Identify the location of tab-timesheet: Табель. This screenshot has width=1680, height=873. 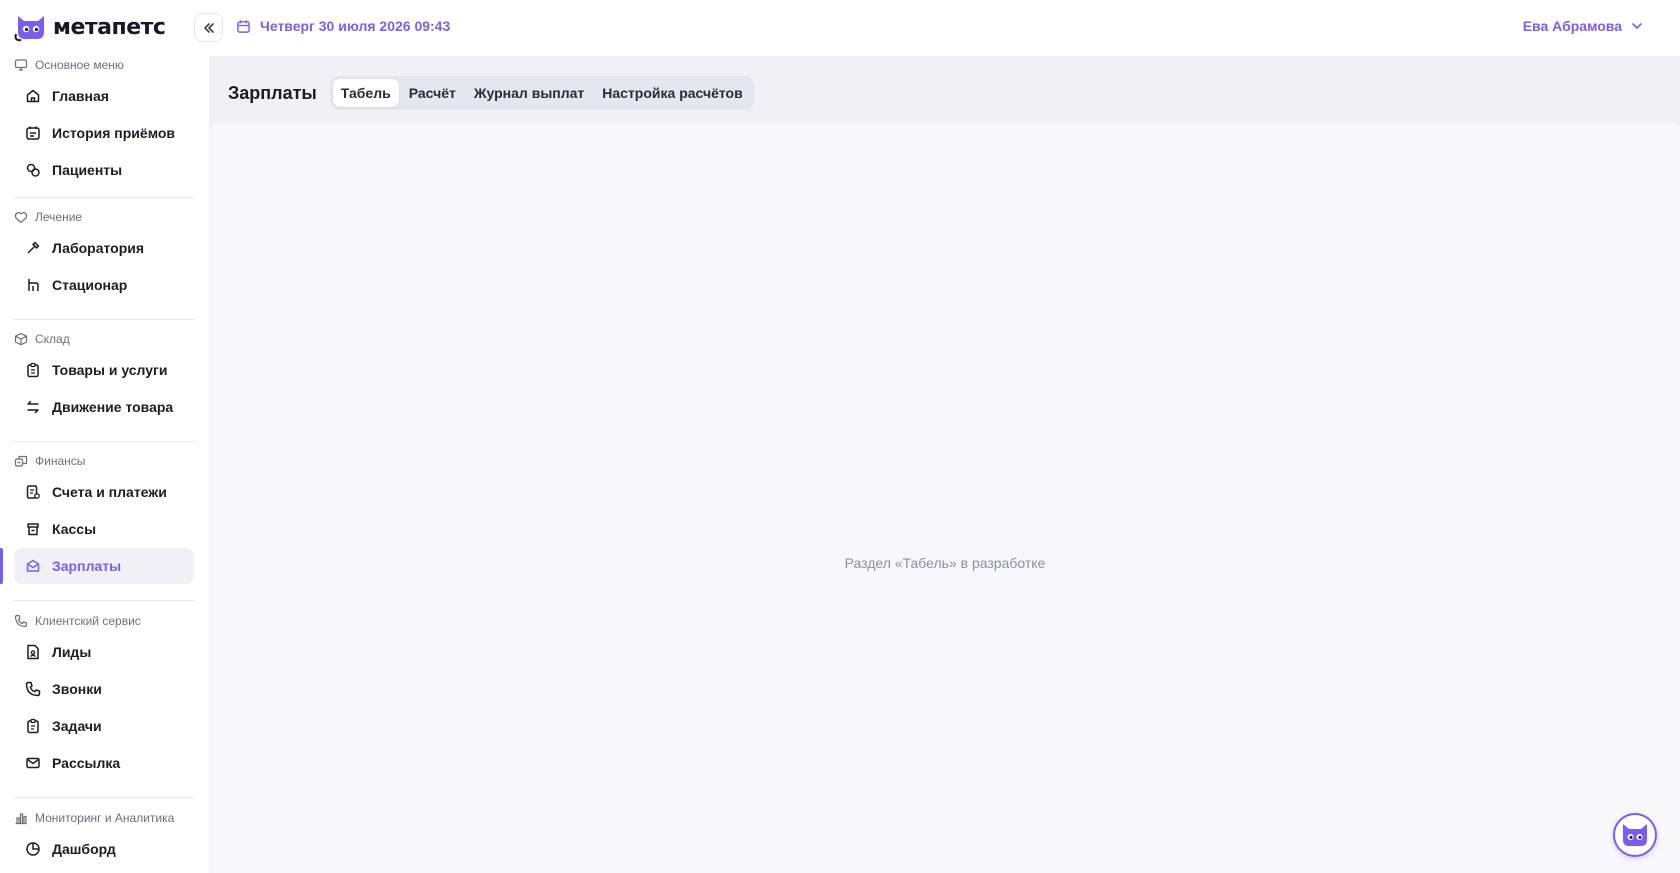
(365, 93).